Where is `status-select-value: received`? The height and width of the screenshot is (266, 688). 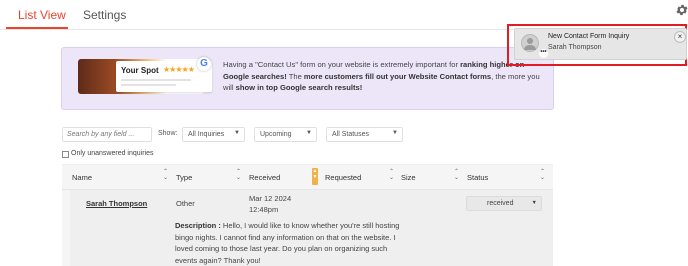 status-select-value: received is located at coordinates (500, 203).